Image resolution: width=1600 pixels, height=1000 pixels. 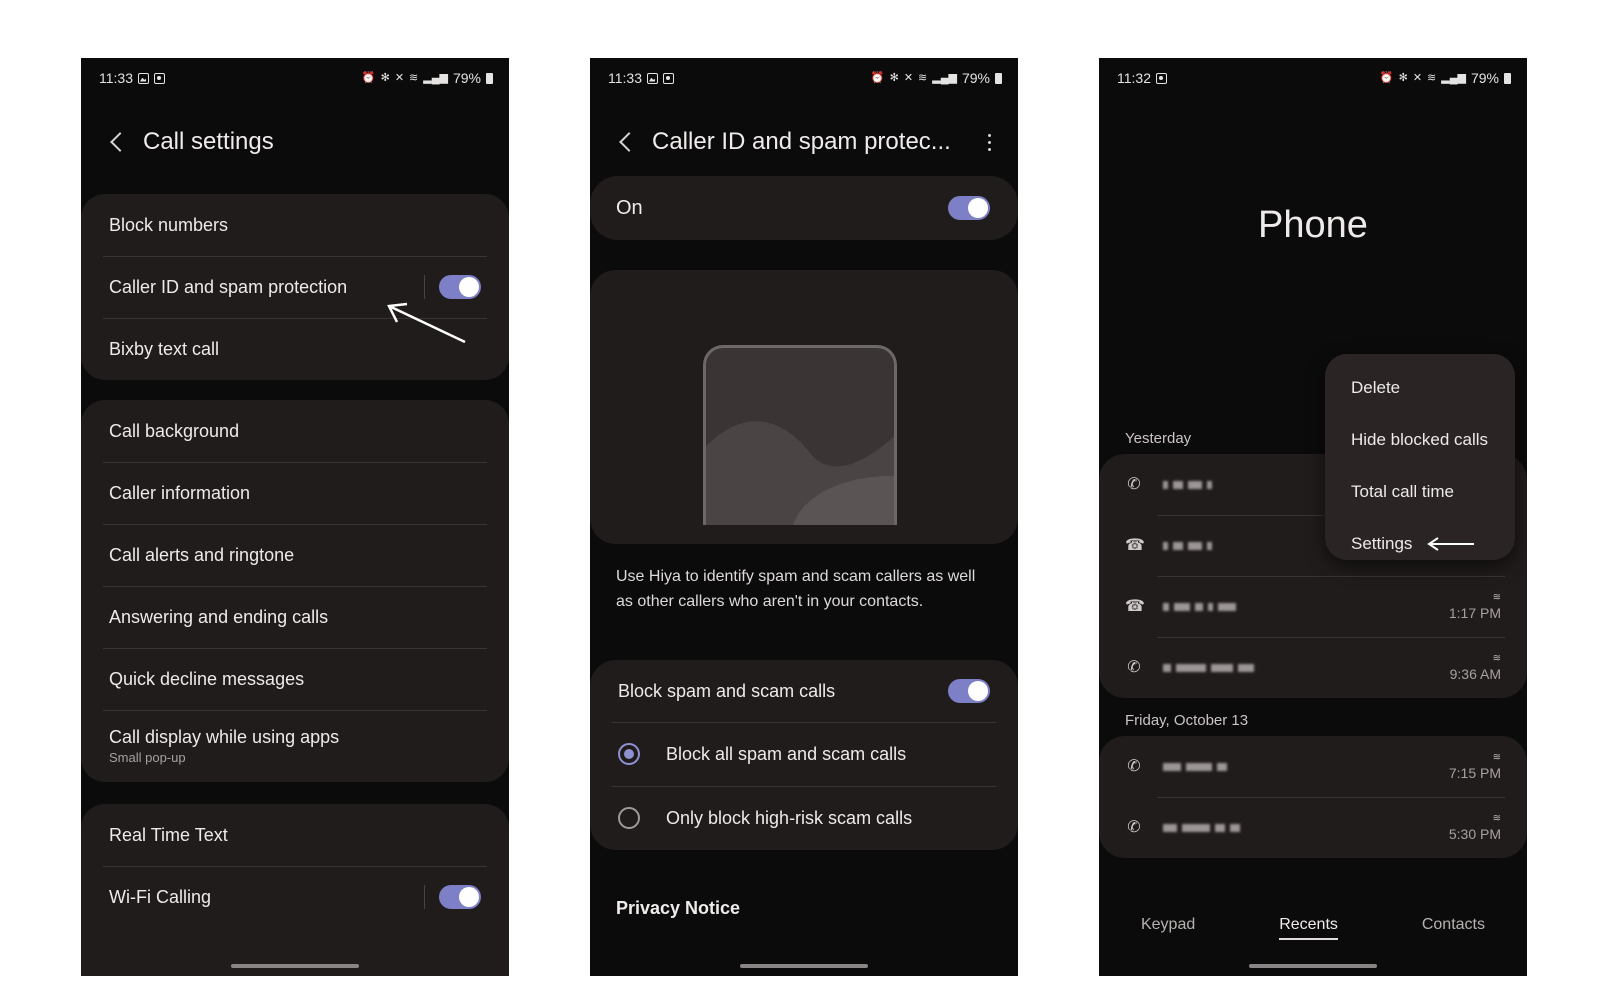 What do you see at coordinates (160, 896) in the screenshot?
I see `setting-label: Wi-Fi Calling` at bounding box center [160, 896].